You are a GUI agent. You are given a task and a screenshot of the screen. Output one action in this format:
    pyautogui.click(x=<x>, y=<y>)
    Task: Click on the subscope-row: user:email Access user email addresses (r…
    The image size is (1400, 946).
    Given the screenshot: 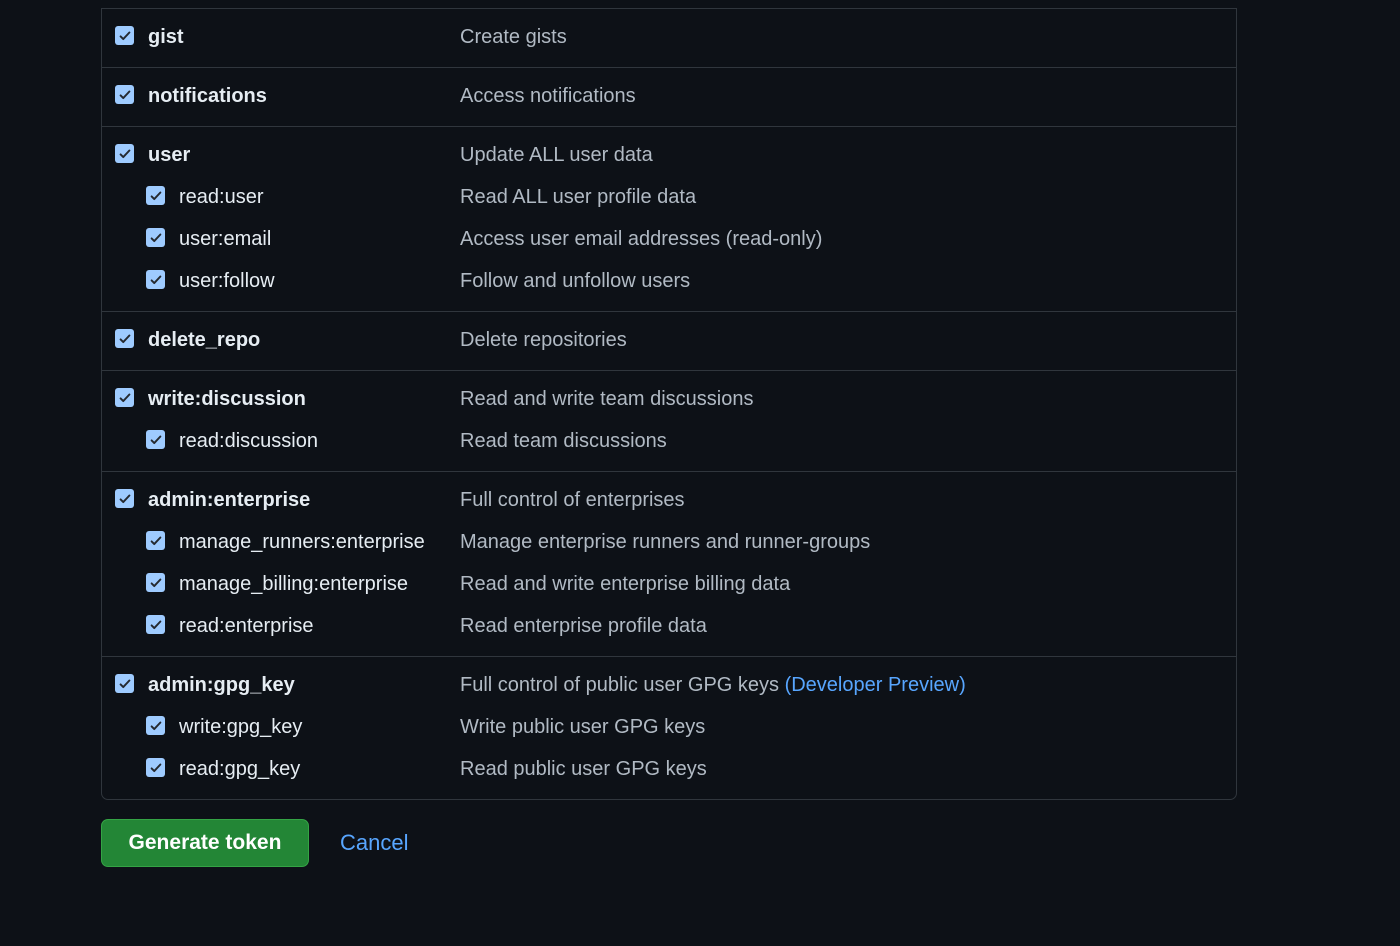 What is the action you would take?
    pyautogui.click(x=669, y=240)
    